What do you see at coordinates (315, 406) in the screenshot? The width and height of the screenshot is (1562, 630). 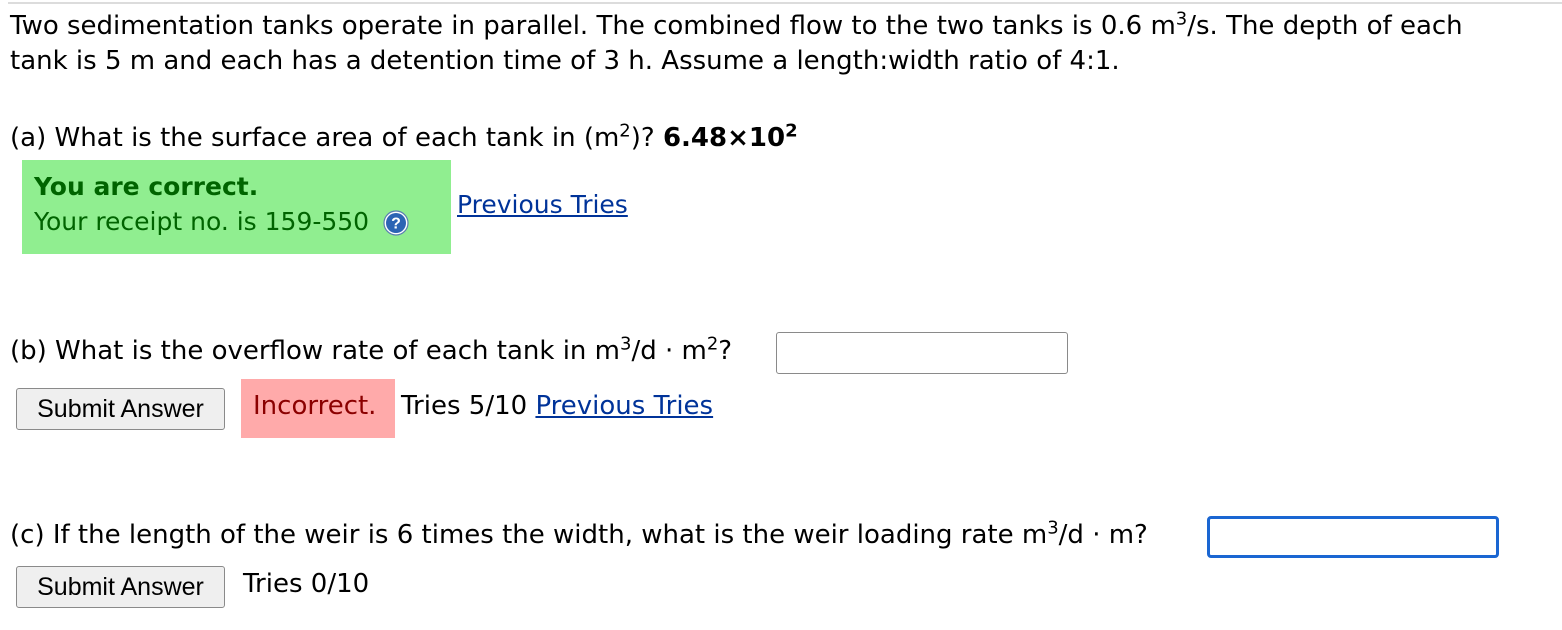 I see `incorrect-status-text: Incorrect.` at bounding box center [315, 406].